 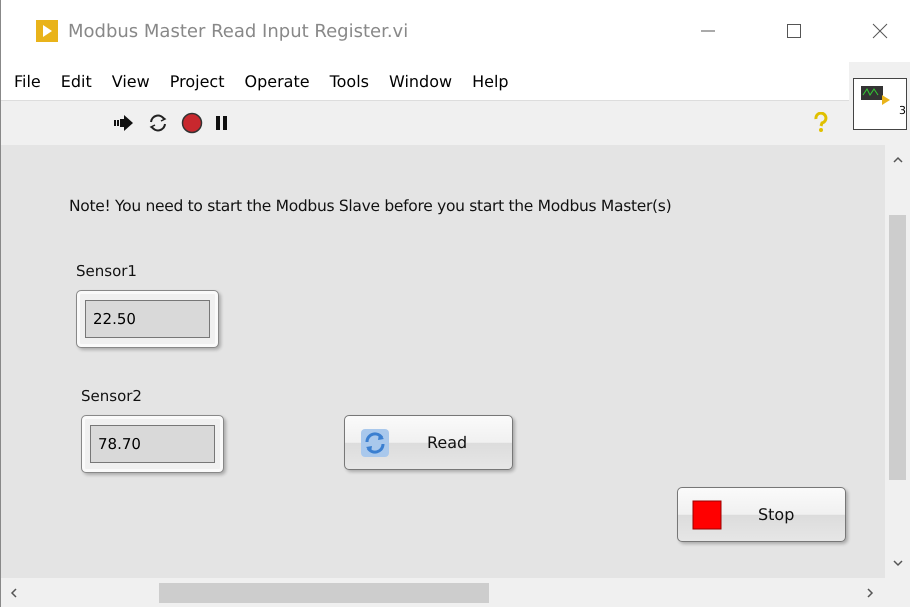 I want to click on run-arrow-icon, so click(x=124, y=123).